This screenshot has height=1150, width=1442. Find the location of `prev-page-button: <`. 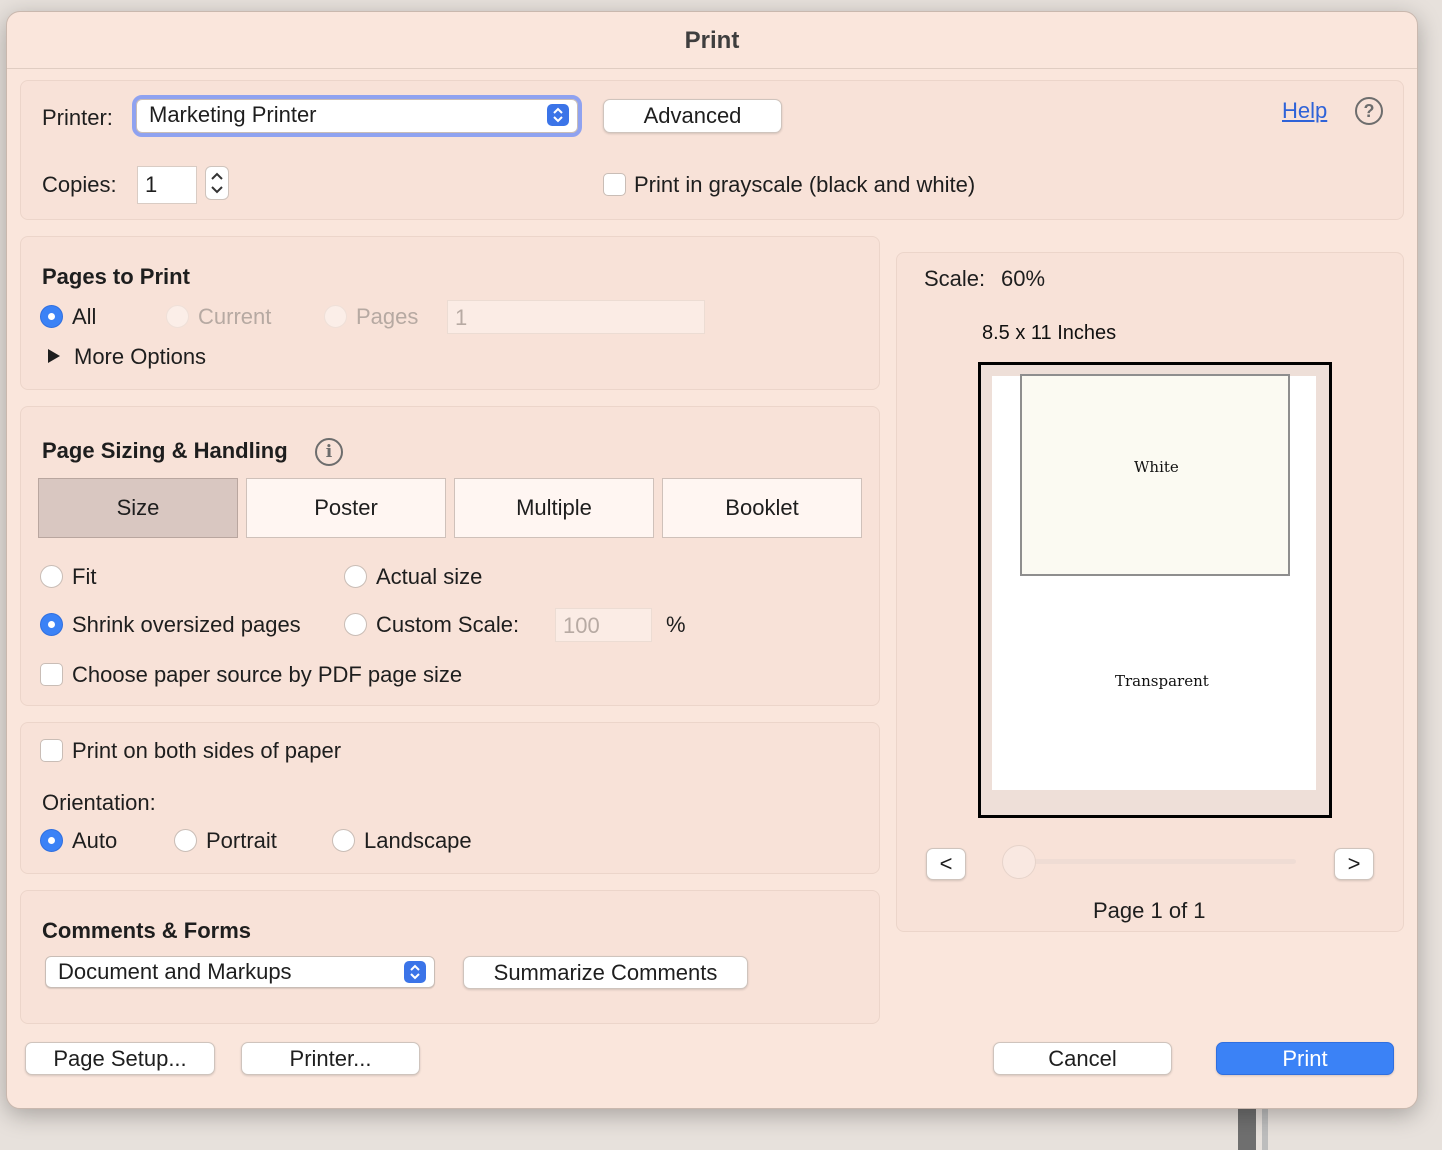

prev-page-button: < is located at coordinates (946, 864).